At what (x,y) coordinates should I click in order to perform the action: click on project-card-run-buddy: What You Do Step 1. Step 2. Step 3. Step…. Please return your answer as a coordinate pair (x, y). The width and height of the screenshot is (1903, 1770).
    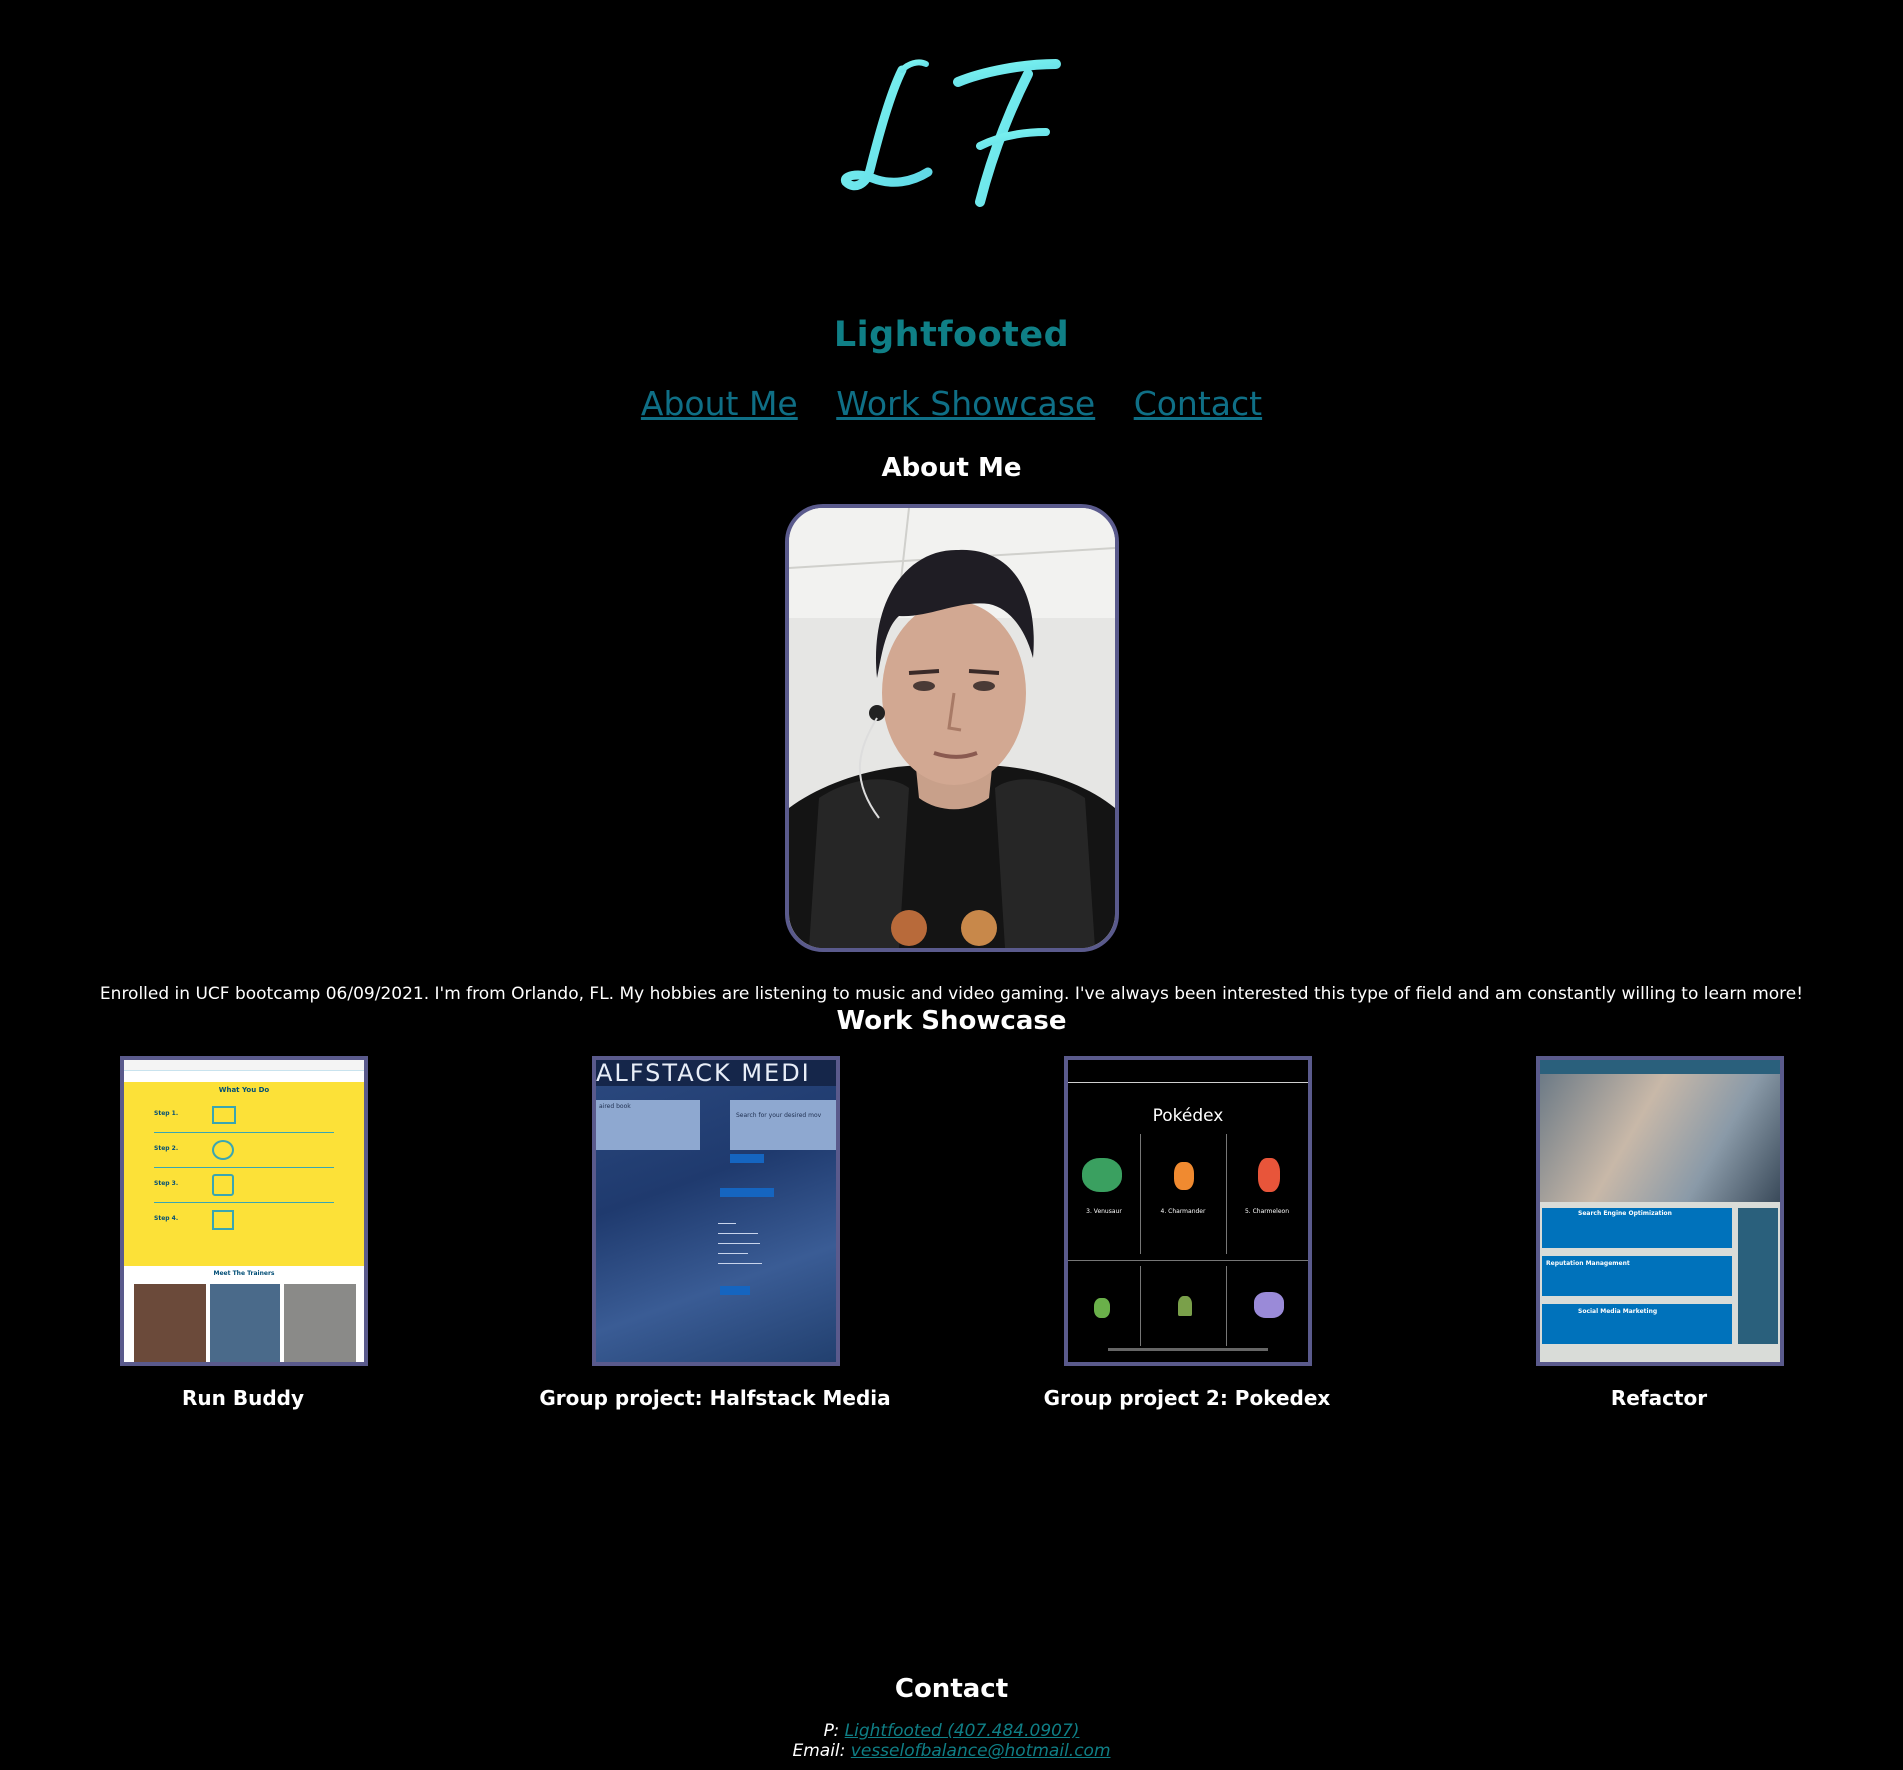
    Looking at the image, I should click on (244, 1233).